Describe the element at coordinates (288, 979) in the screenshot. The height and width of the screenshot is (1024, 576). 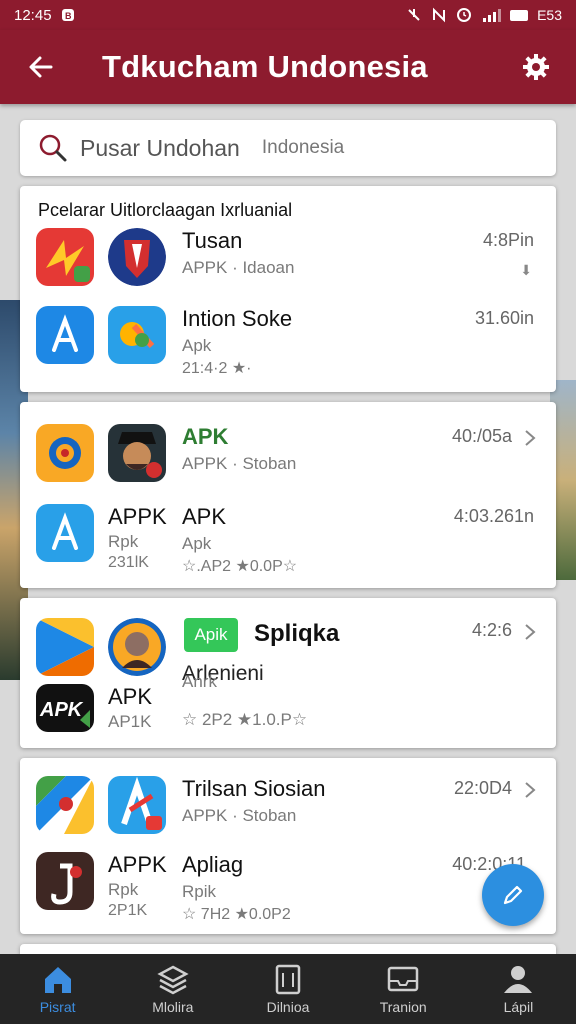
I see `tablet-icon` at that location.